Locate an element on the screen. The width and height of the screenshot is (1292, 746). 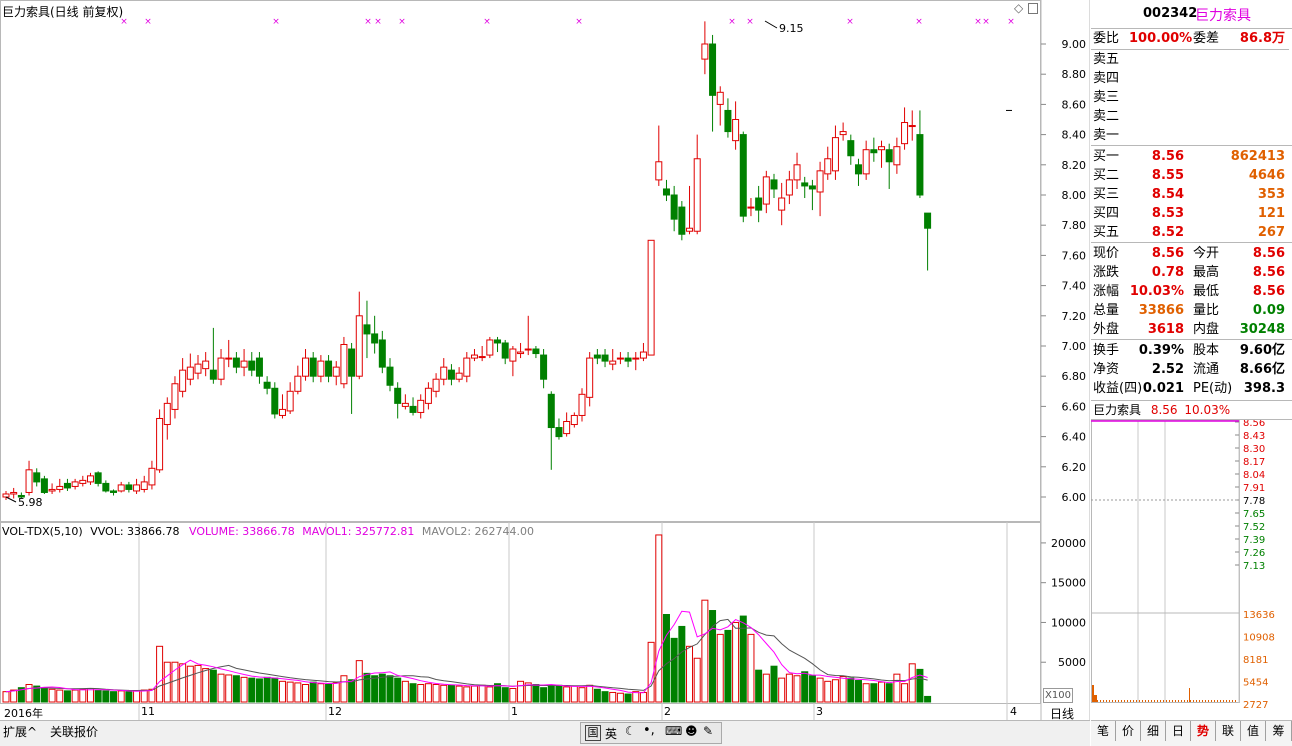
volume-indicator-name: VOL-TDX(5,10) is located at coordinates (42, 531).